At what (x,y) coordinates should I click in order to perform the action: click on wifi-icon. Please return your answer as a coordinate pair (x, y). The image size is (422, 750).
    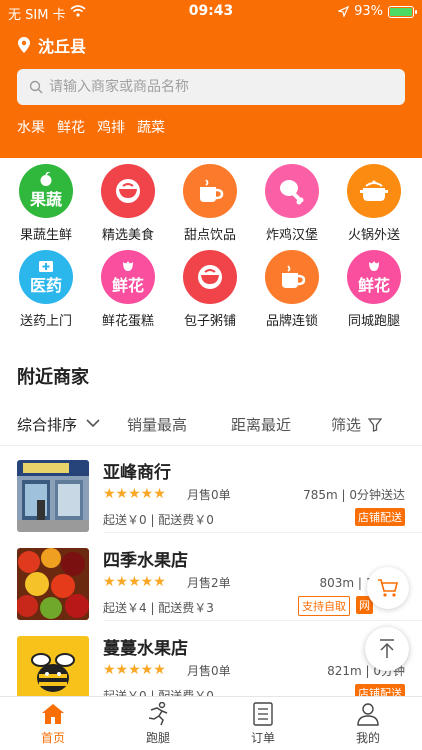
    Looking at the image, I should click on (78, 11).